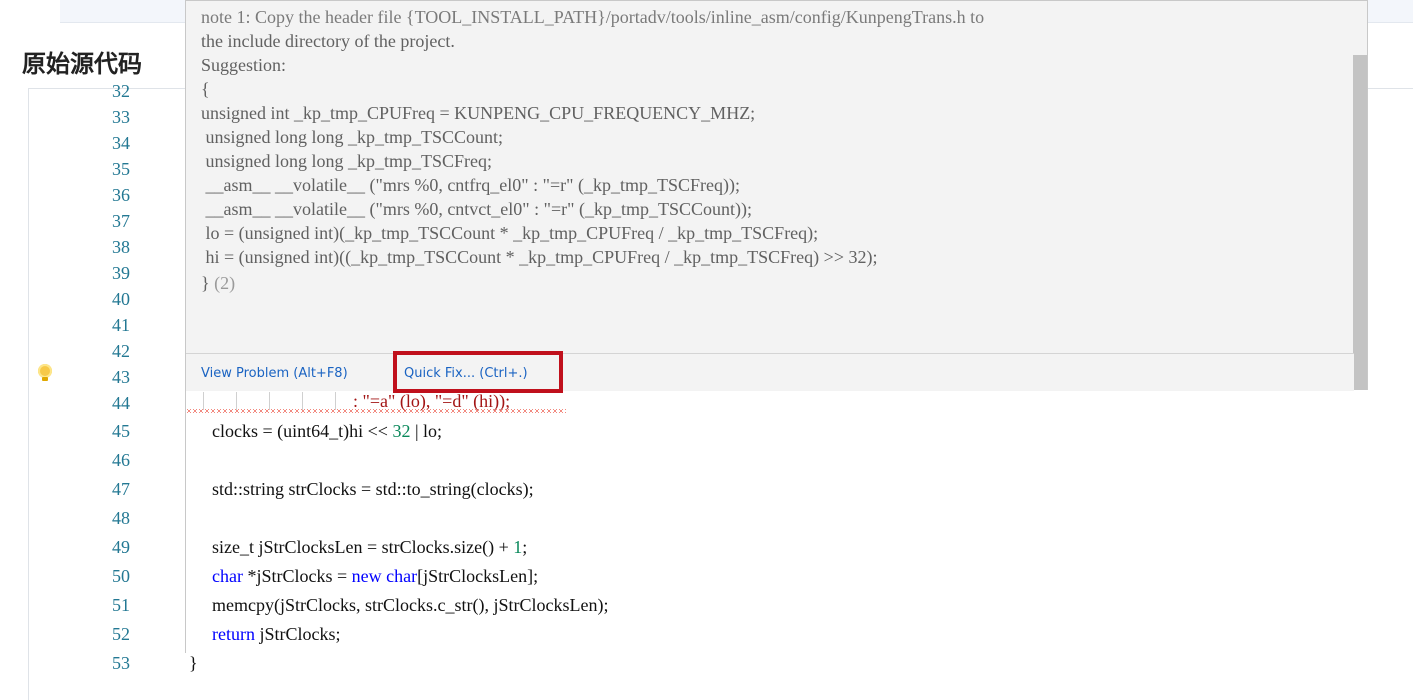 Image resolution: width=1413 pixels, height=700 pixels. What do you see at coordinates (121, 663) in the screenshot?
I see `line-number: 53` at bounding box center [121, 663].